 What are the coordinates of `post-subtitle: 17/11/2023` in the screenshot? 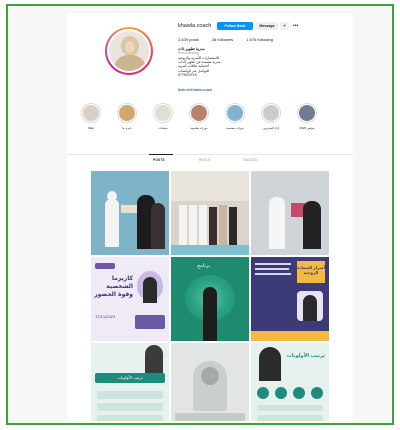 It's located at (105, 317).